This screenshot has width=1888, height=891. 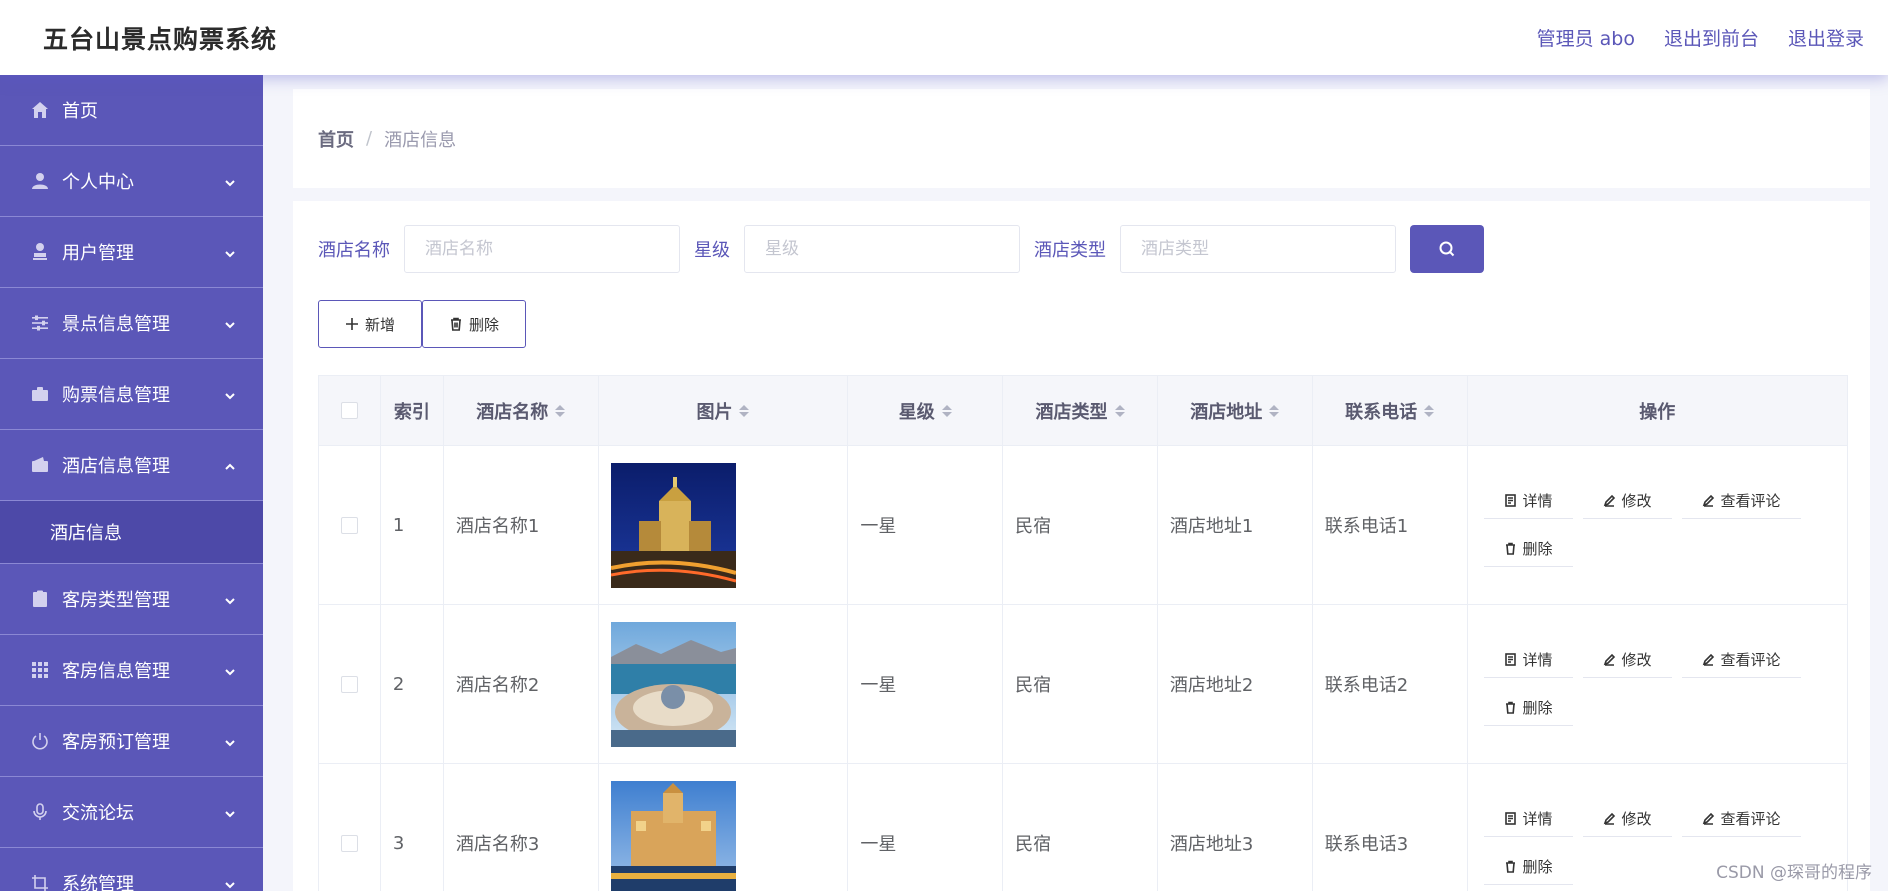 I want to click on sidebar-item-home: 首页, so click(x=131, y=110).